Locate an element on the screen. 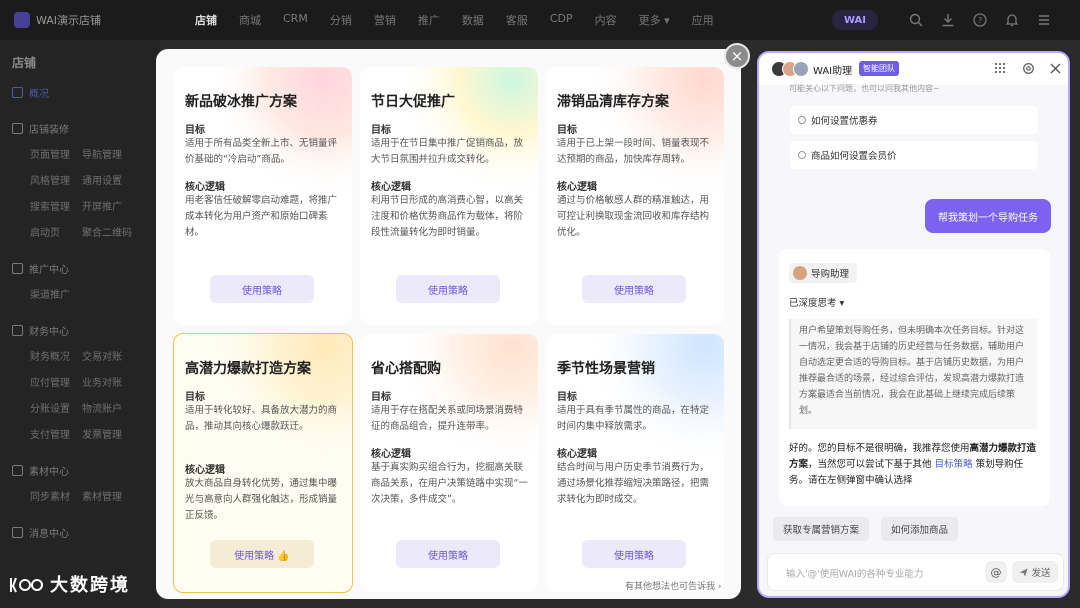 The width and height of the screenshot is (1080, 608). finance-icon is located at coordinates (17, 330).